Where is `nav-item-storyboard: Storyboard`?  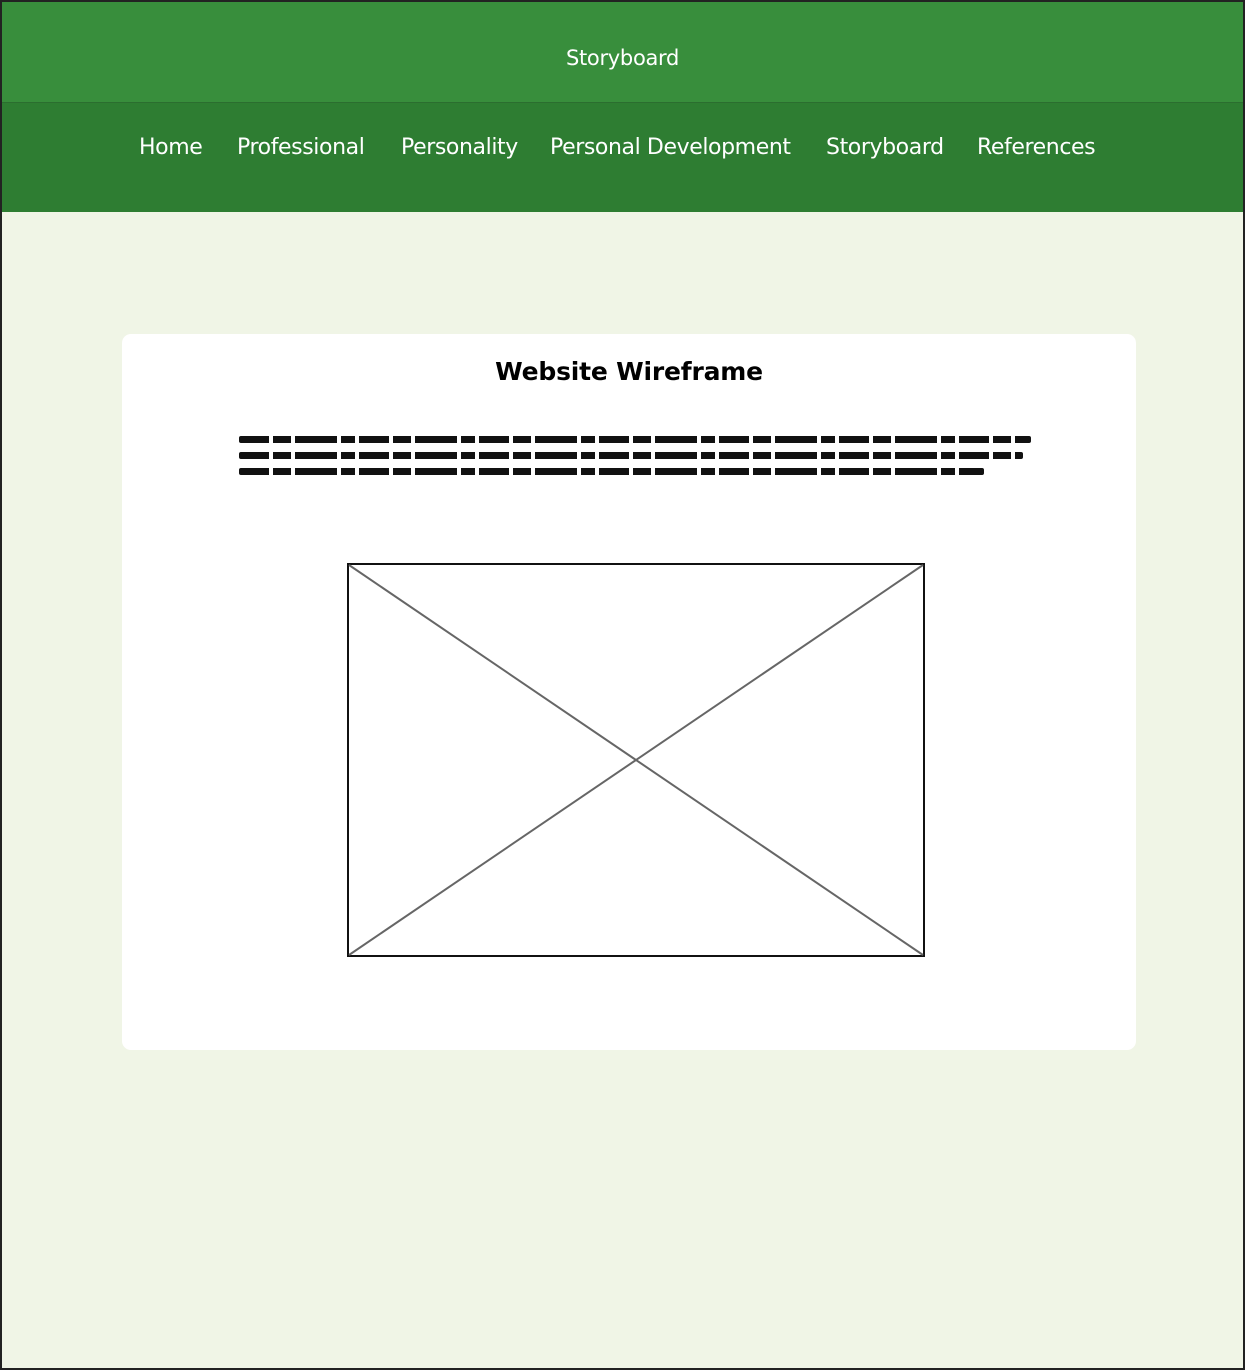 nav-item-storyboard: Storyboard is located at coordinates (885, 147).